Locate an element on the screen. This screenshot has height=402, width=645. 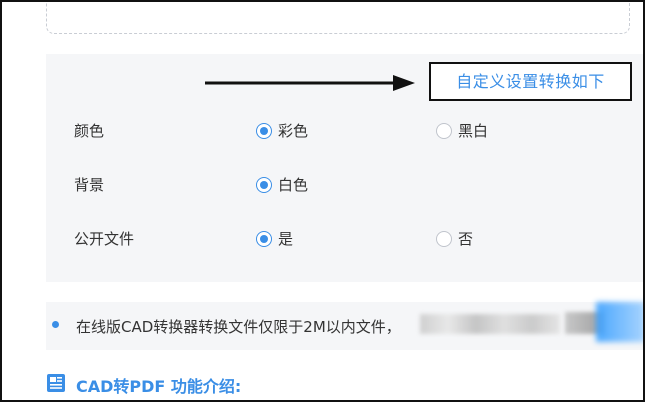
public-file-option-no: 否 is located at coordinates (454, 238).